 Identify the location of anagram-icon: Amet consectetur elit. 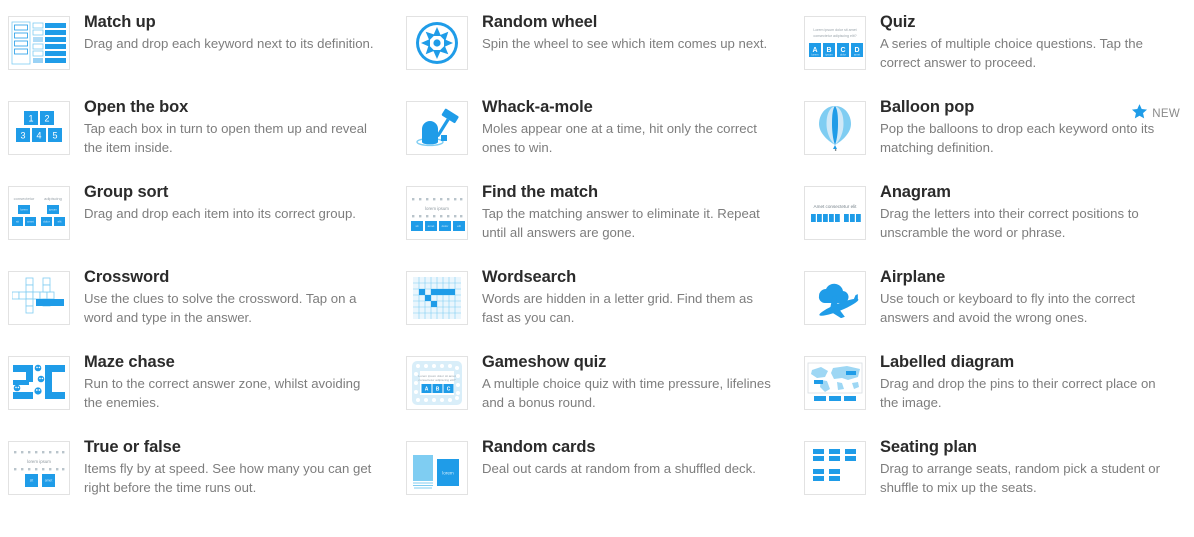
(835, 213).